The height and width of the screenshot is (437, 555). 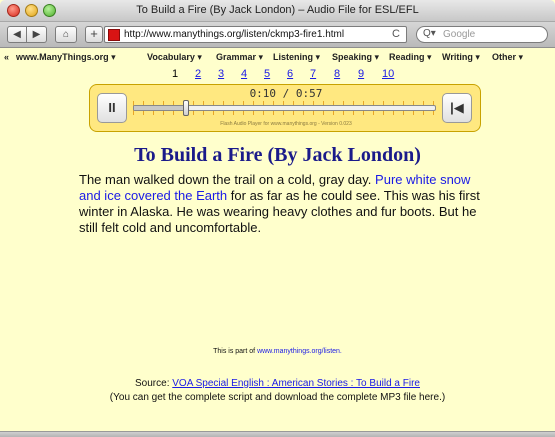 I want to click on page-link: 9, so click(x=361, y=74).